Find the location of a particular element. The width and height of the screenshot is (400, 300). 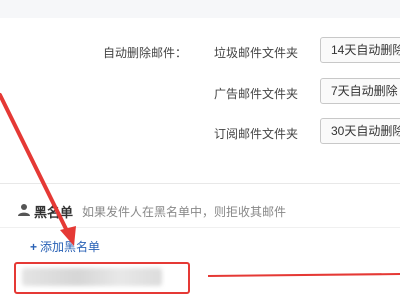

annotation-pointer-line is located at coordinates (303, 275).